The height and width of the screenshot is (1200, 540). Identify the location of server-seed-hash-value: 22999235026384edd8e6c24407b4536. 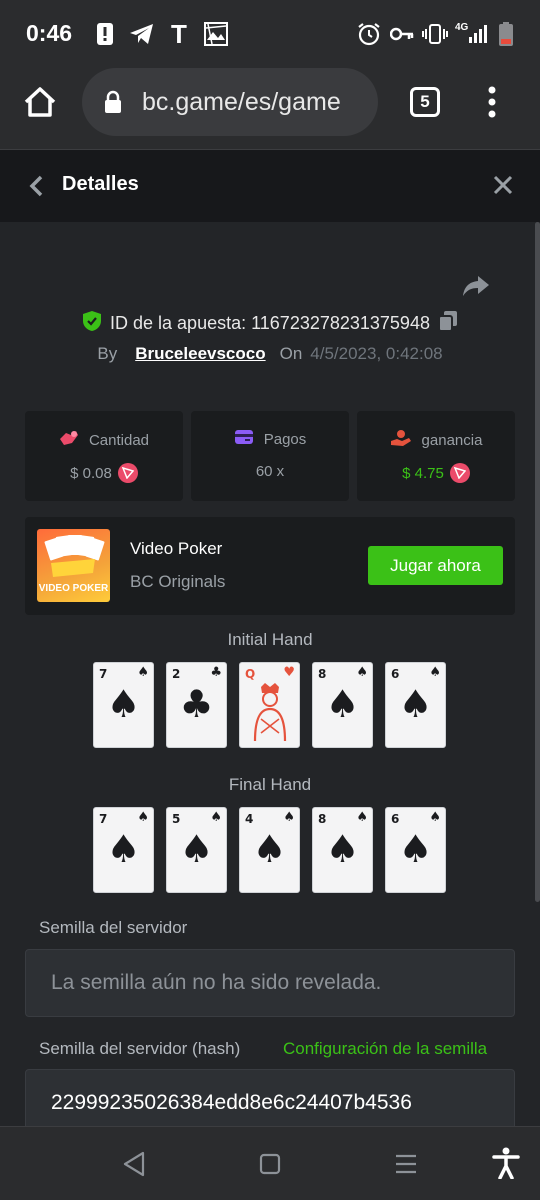
(231, 1102).